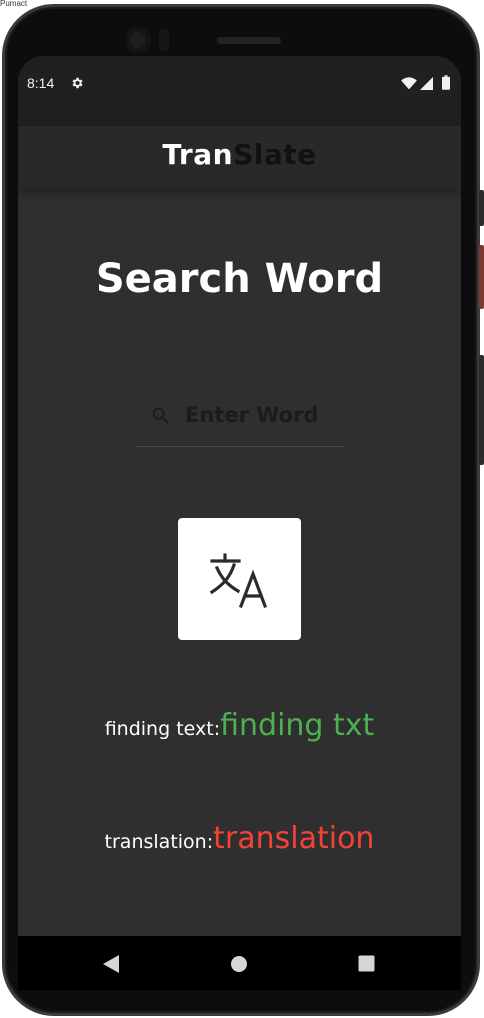 The image size is (484, 1018). I want to click on home-icon, so click(239, 964).